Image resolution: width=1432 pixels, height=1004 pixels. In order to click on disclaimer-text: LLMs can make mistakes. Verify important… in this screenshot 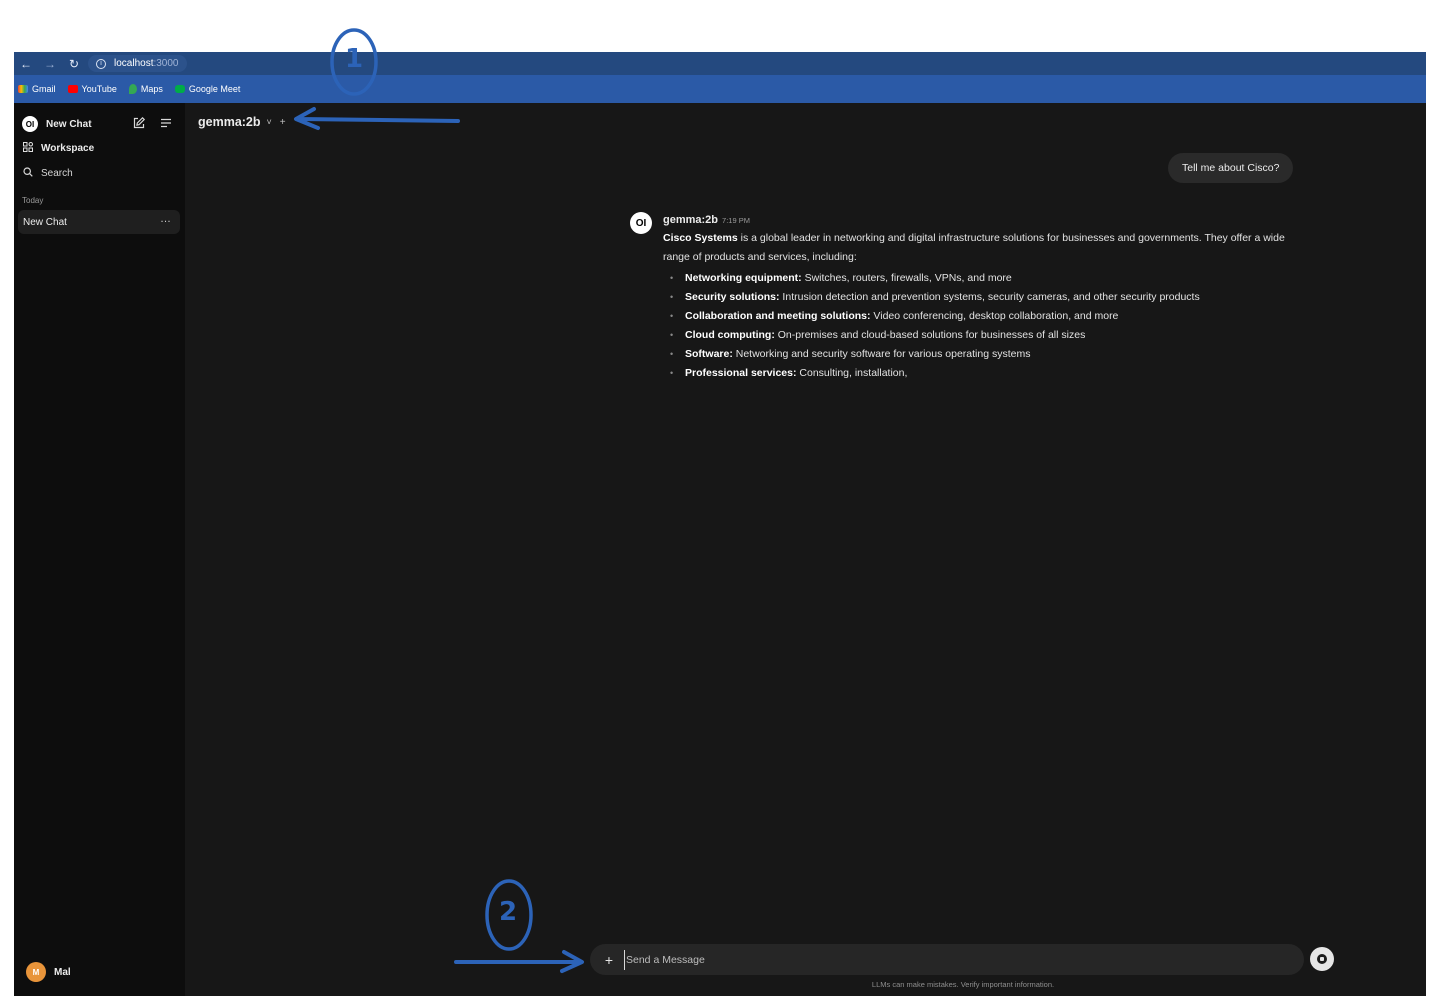, I will do `click(963, 984)`.